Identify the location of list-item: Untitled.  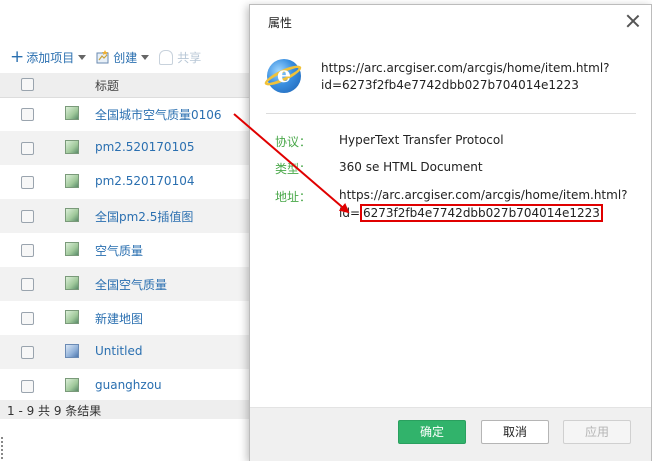
(125, 352).